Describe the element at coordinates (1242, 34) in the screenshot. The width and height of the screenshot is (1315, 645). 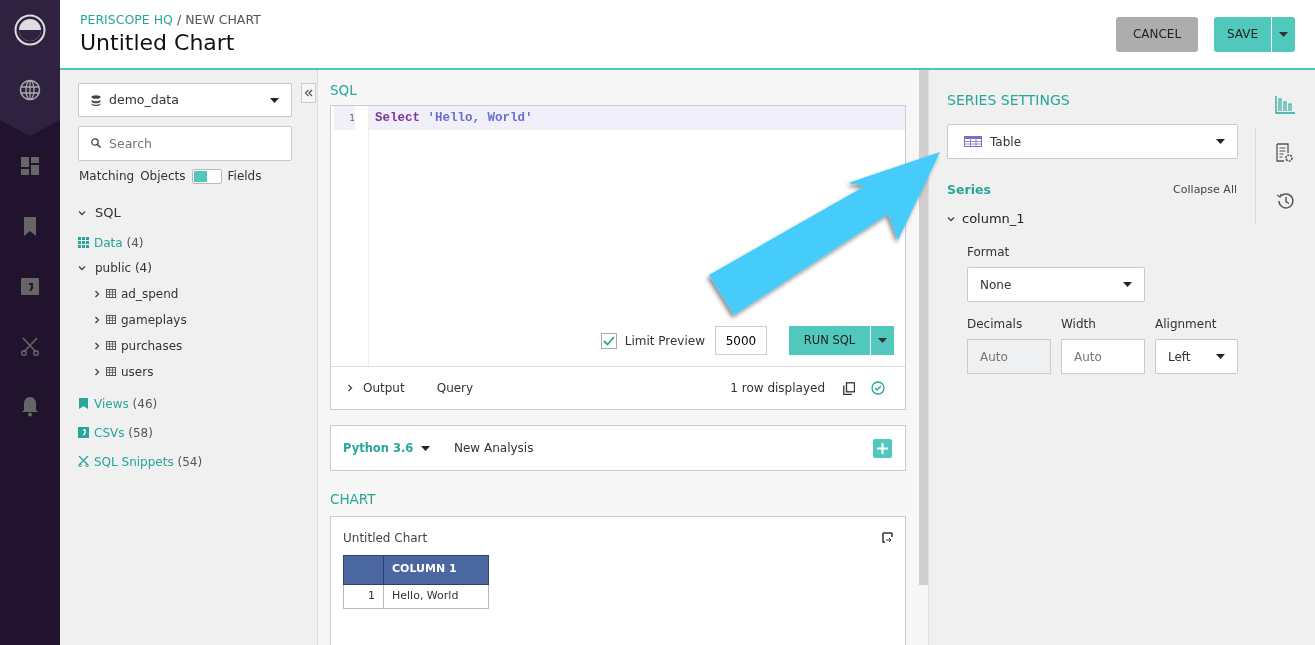
I see `save-button: SAVE` at that location.